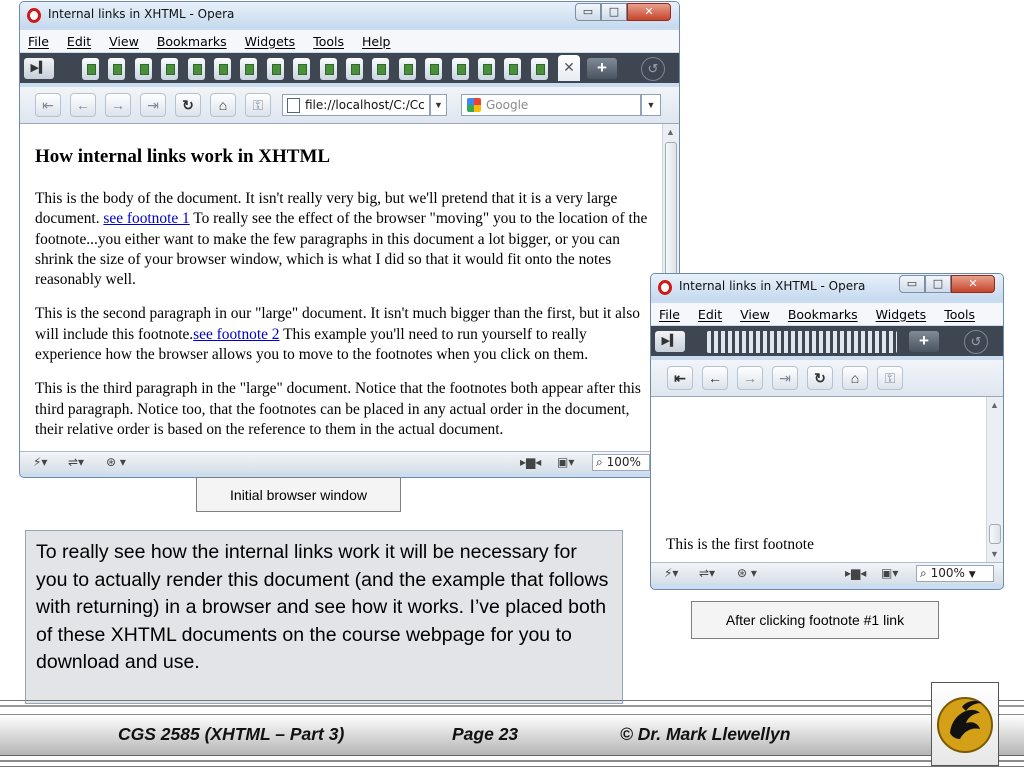 This screenshot has width=1024, height=768. Describe the element at coordinates (955, 573) in the screenshot. I see `zoom-field-2: ⌕ 100% ▼` at that location.